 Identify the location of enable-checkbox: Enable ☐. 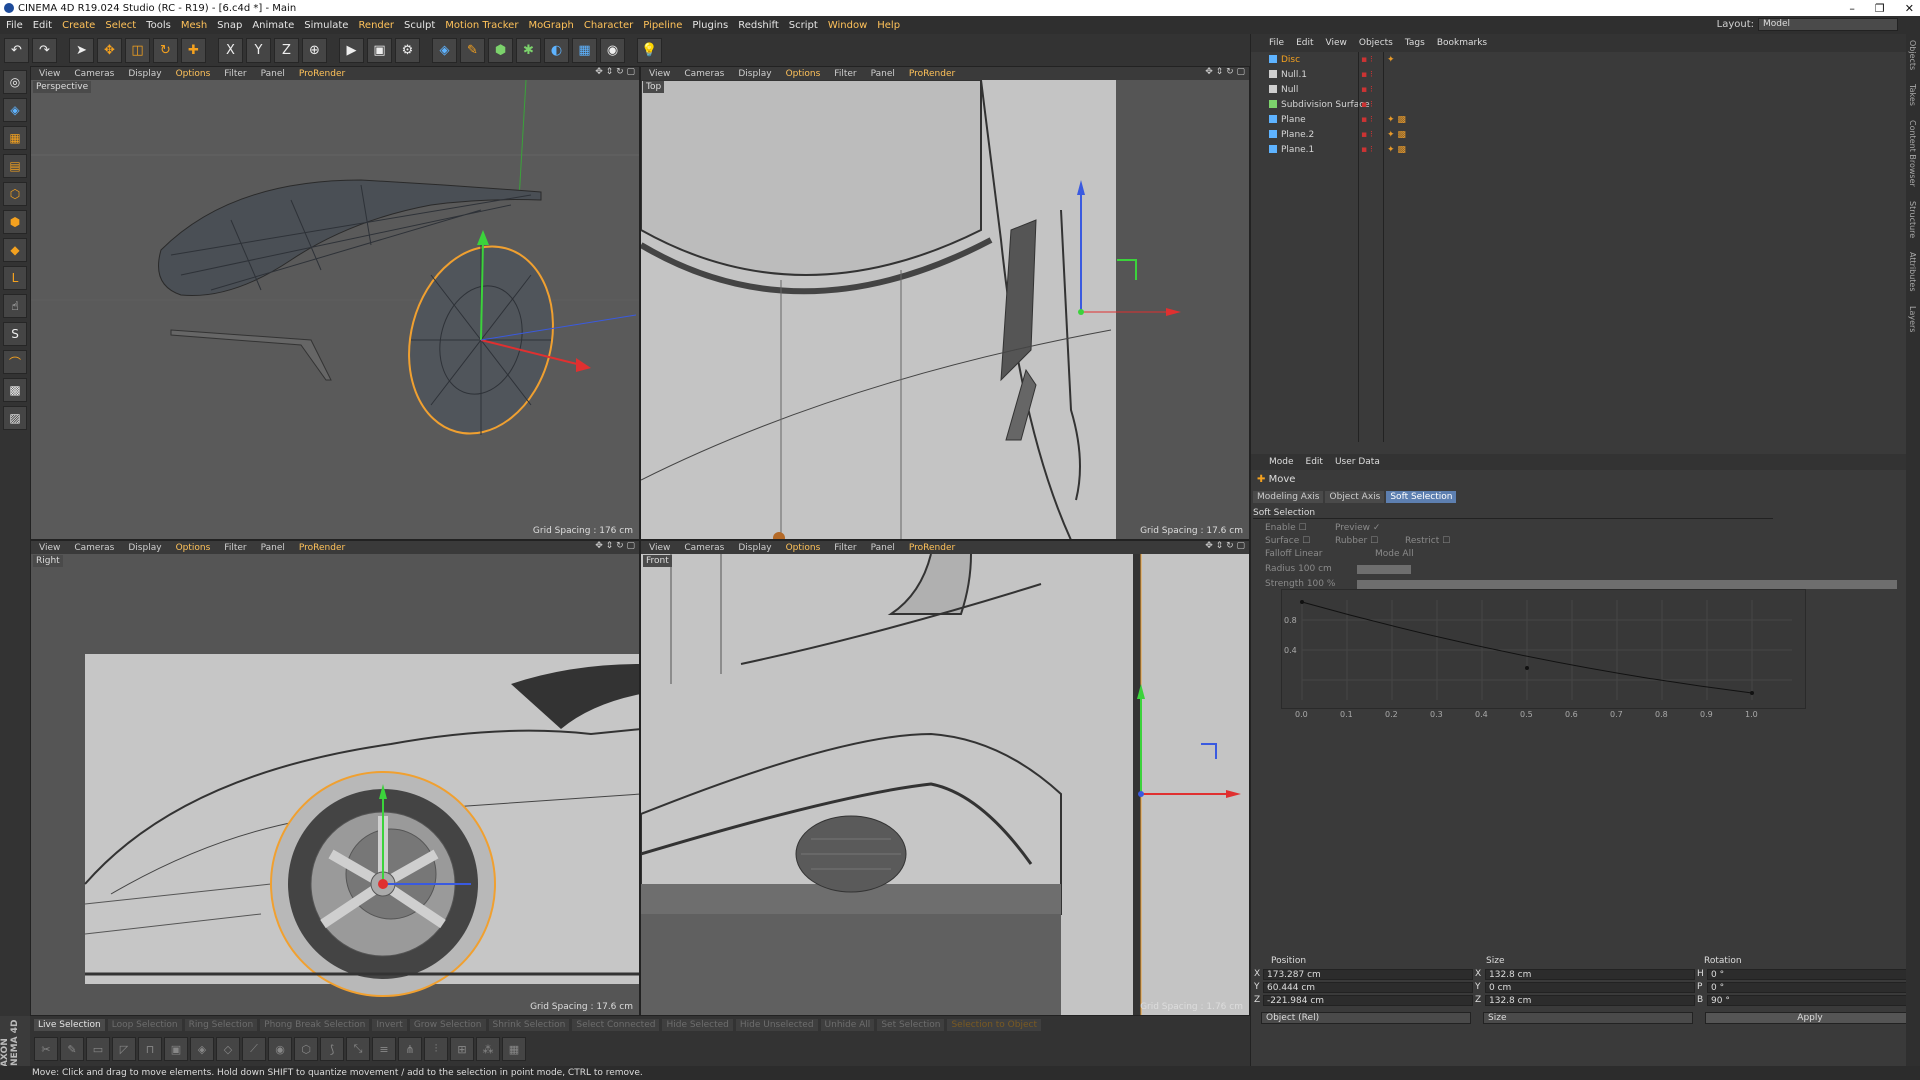
(1286, 528).